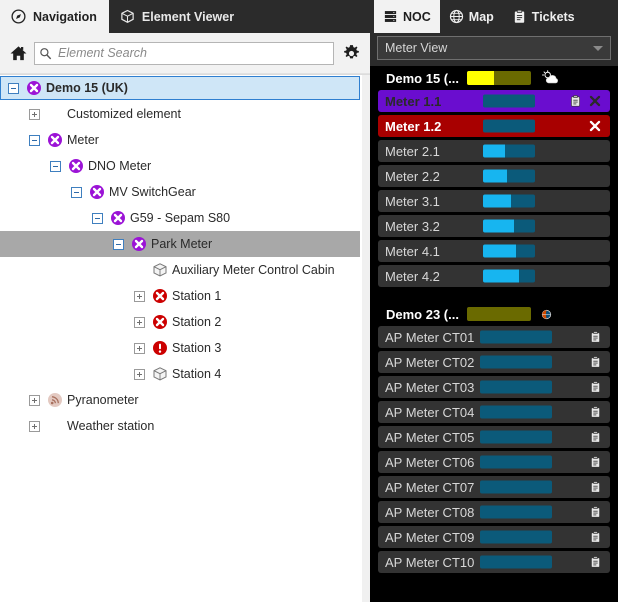 Image resolution: width=618 pixels, height=602 pixels. Describe the element at coordinates (54, 16) in the screenshot. I see `tab-navigation: Navigation` at that location.